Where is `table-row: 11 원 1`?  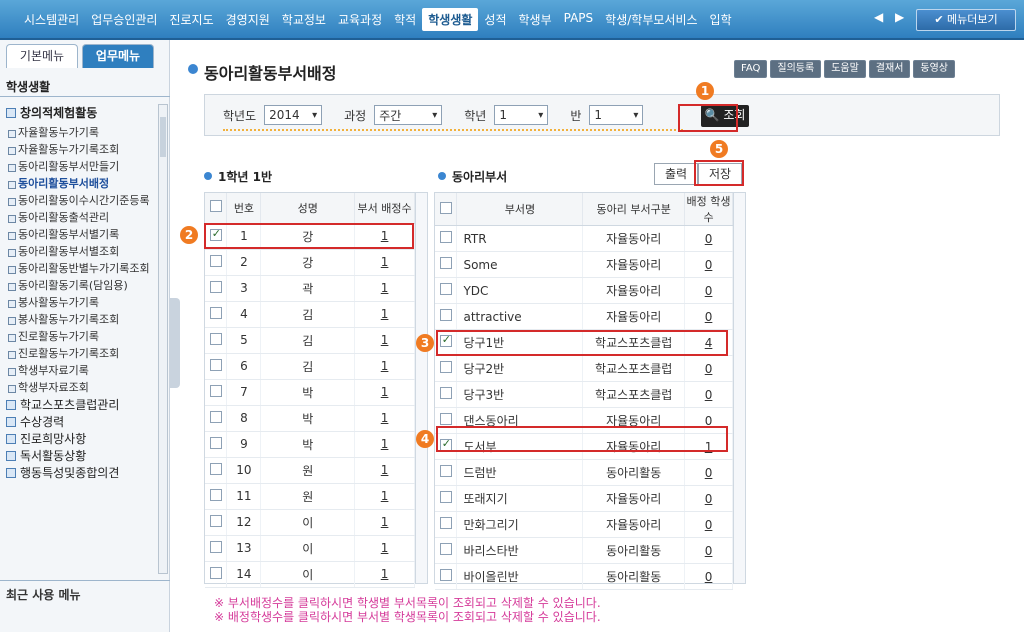 table-row: 11 원 1 is located at coordinates (310, 496).